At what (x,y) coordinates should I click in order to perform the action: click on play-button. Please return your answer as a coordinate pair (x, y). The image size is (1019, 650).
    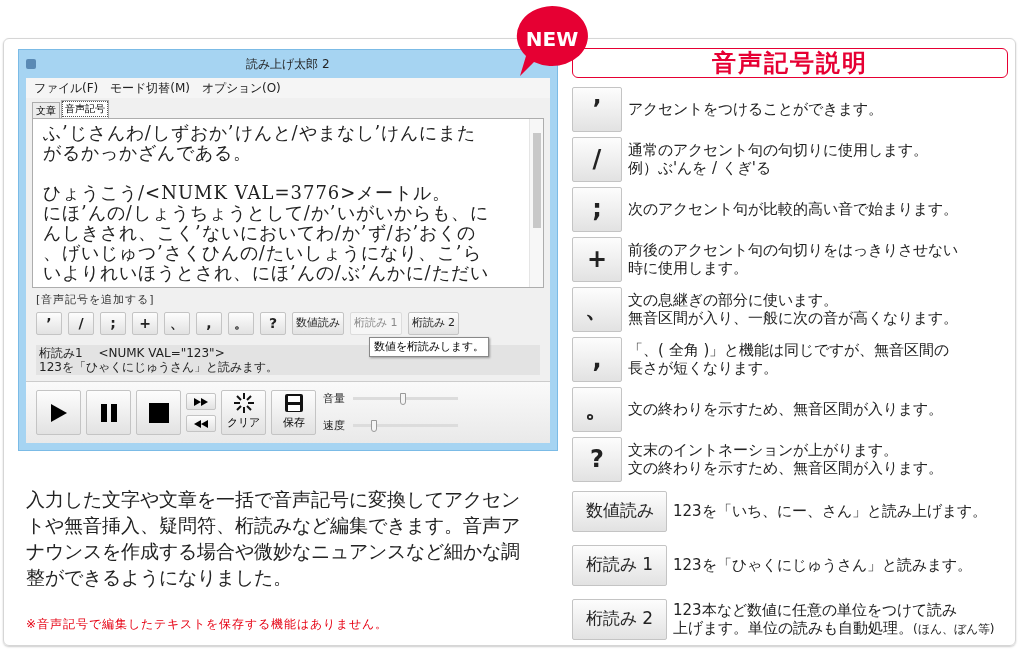
    Looking at the image, I should click on (58, 412).